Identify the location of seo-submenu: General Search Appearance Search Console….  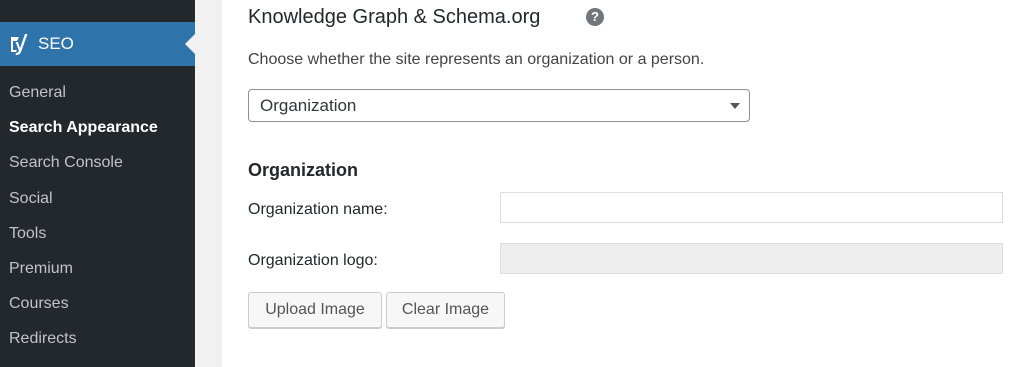
(97, 216).